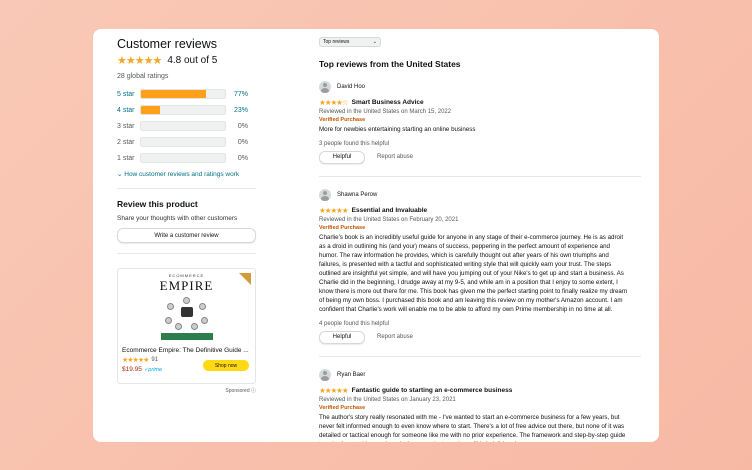 Image resolution: width=752 pixels, height=470 pixels. What do you see at coordinates (128, 110) in the screenshot?
I see `histogram-label: 4 star` at bounding box center [128, 110].